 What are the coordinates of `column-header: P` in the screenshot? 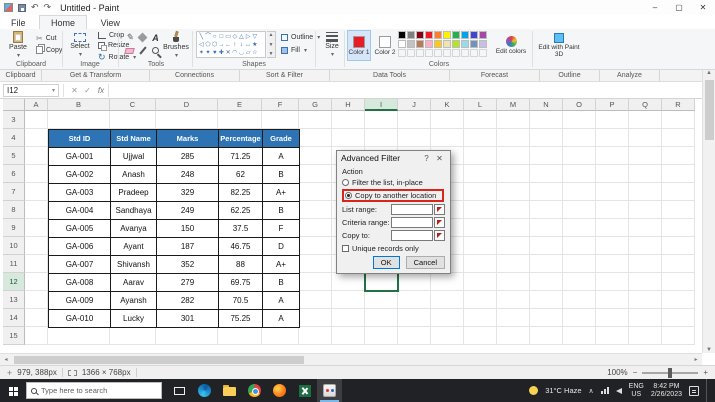 It's located at (612, 105).